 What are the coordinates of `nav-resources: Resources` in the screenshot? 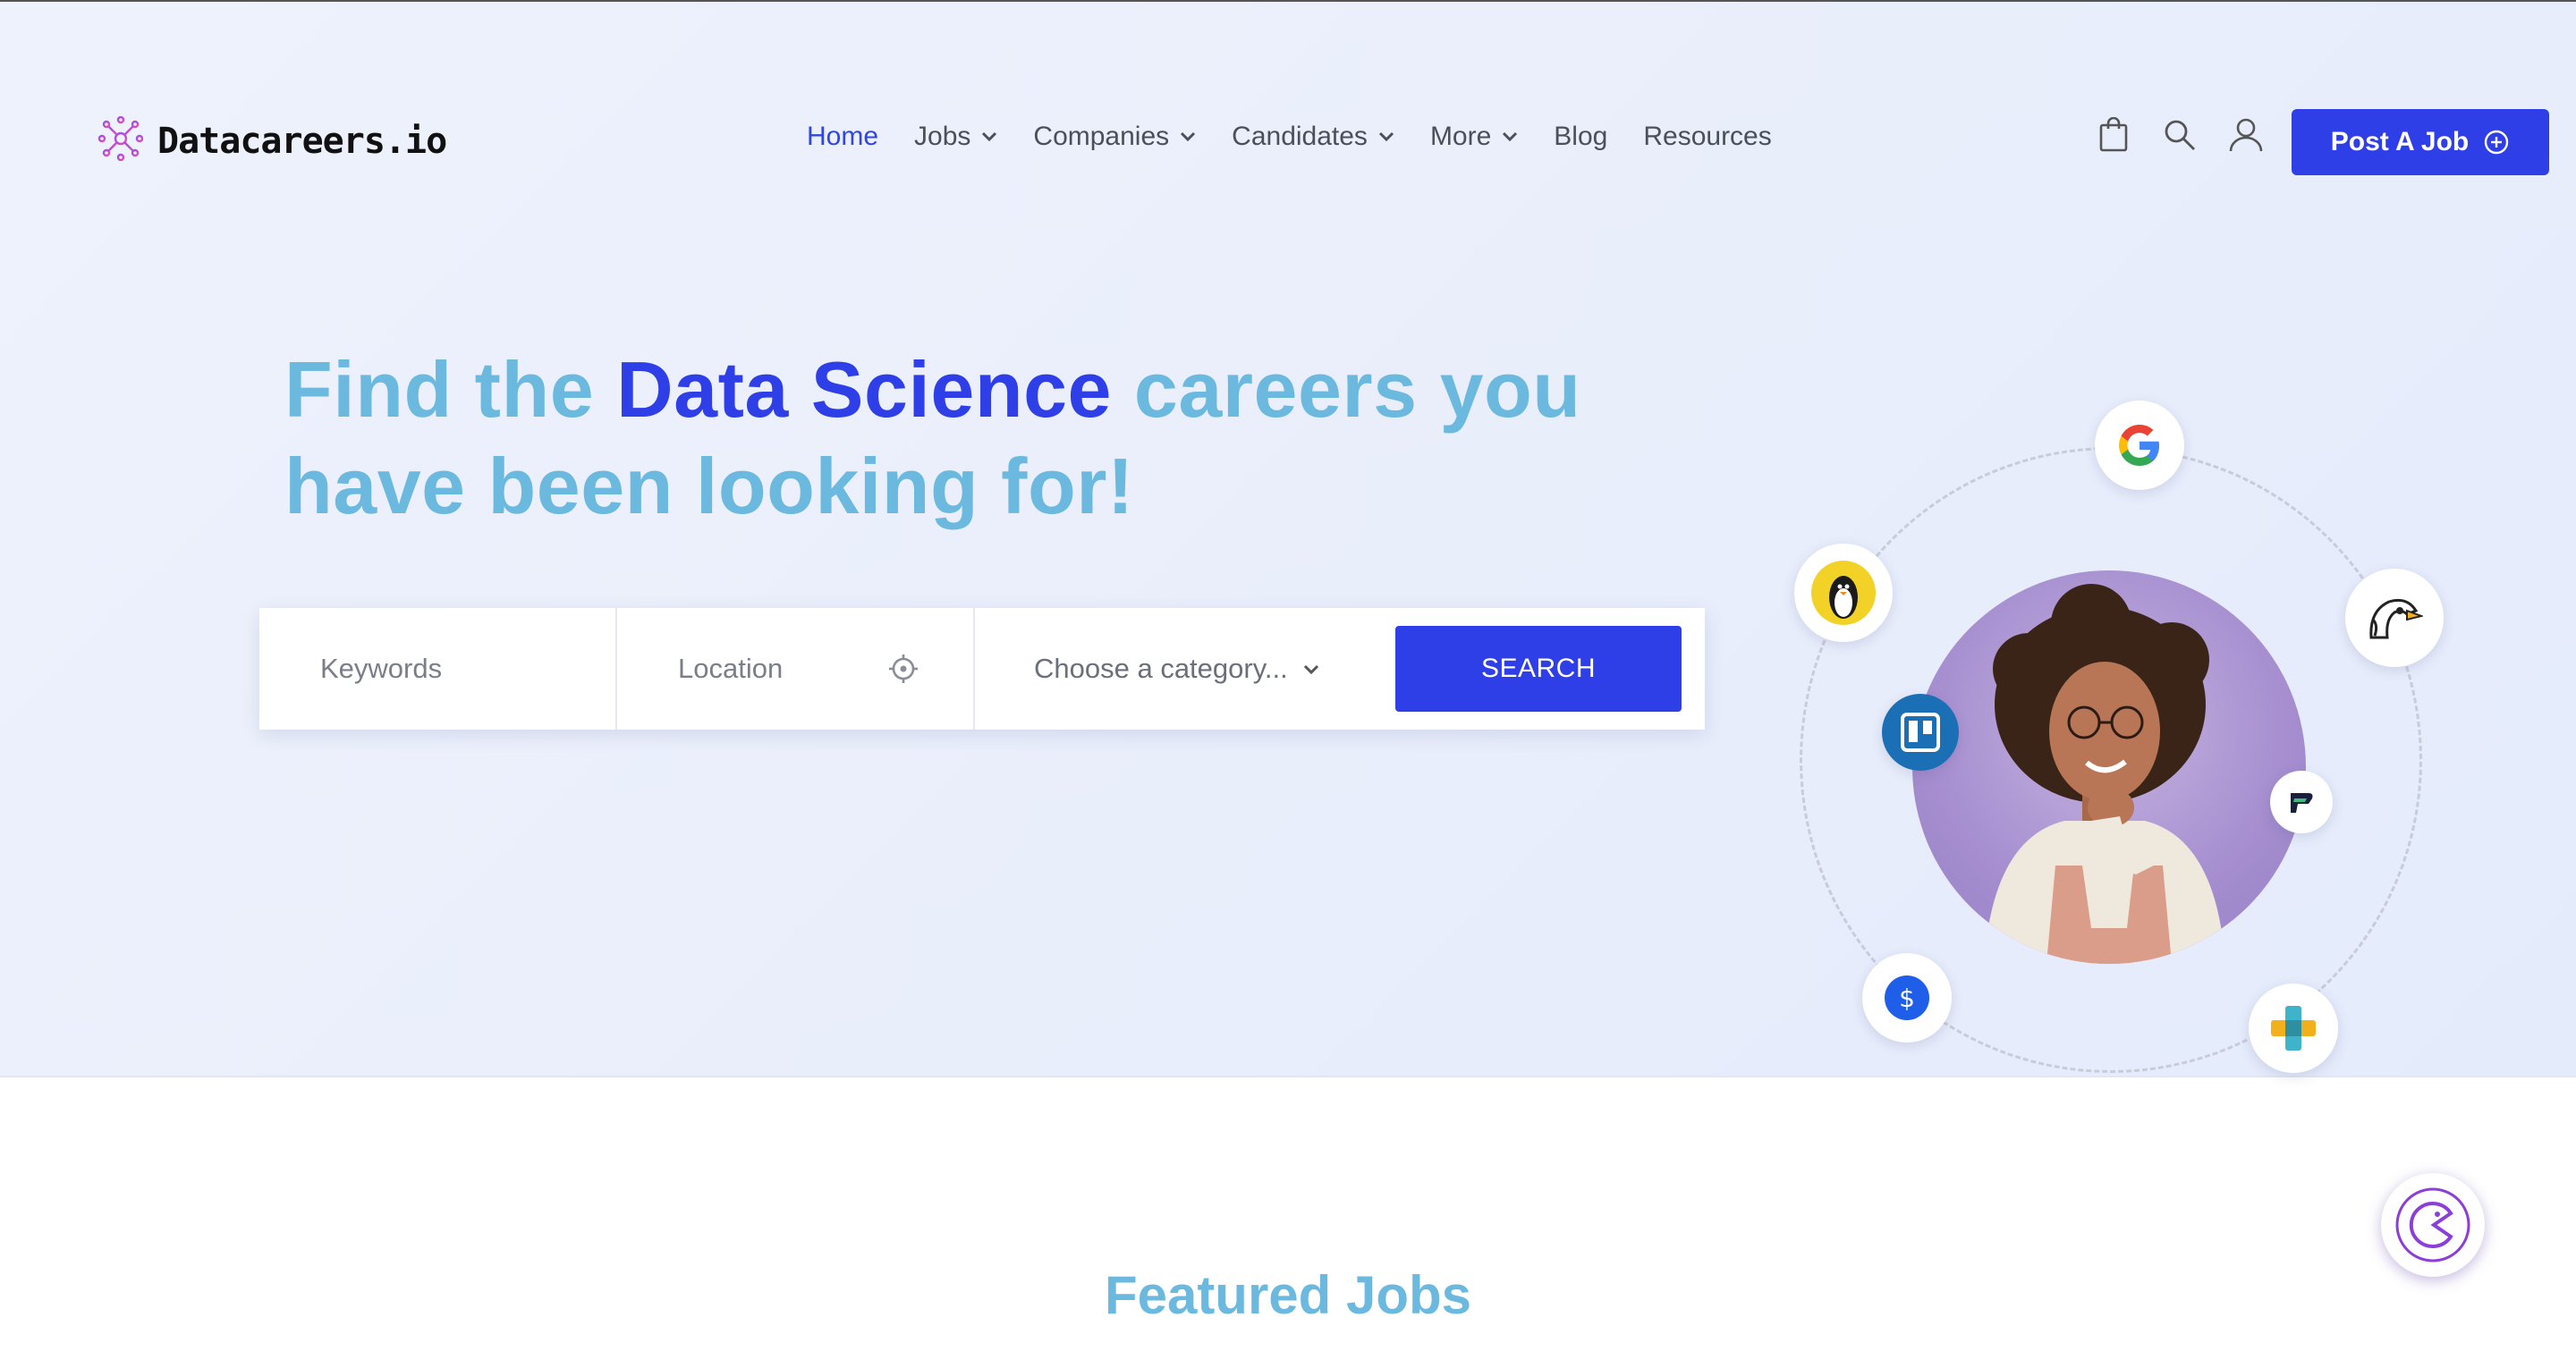 It's located at (1707, 137).